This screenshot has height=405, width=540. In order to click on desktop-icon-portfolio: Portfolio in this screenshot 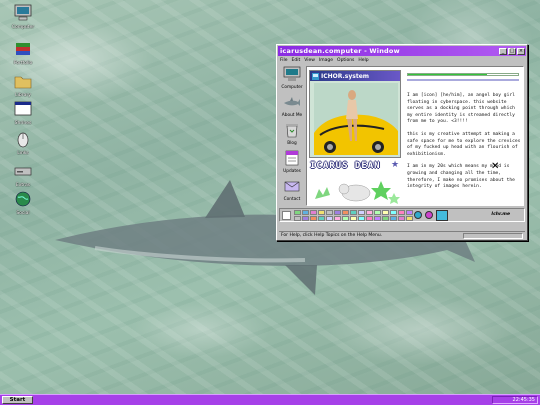, I will do `click(23, 53)`.